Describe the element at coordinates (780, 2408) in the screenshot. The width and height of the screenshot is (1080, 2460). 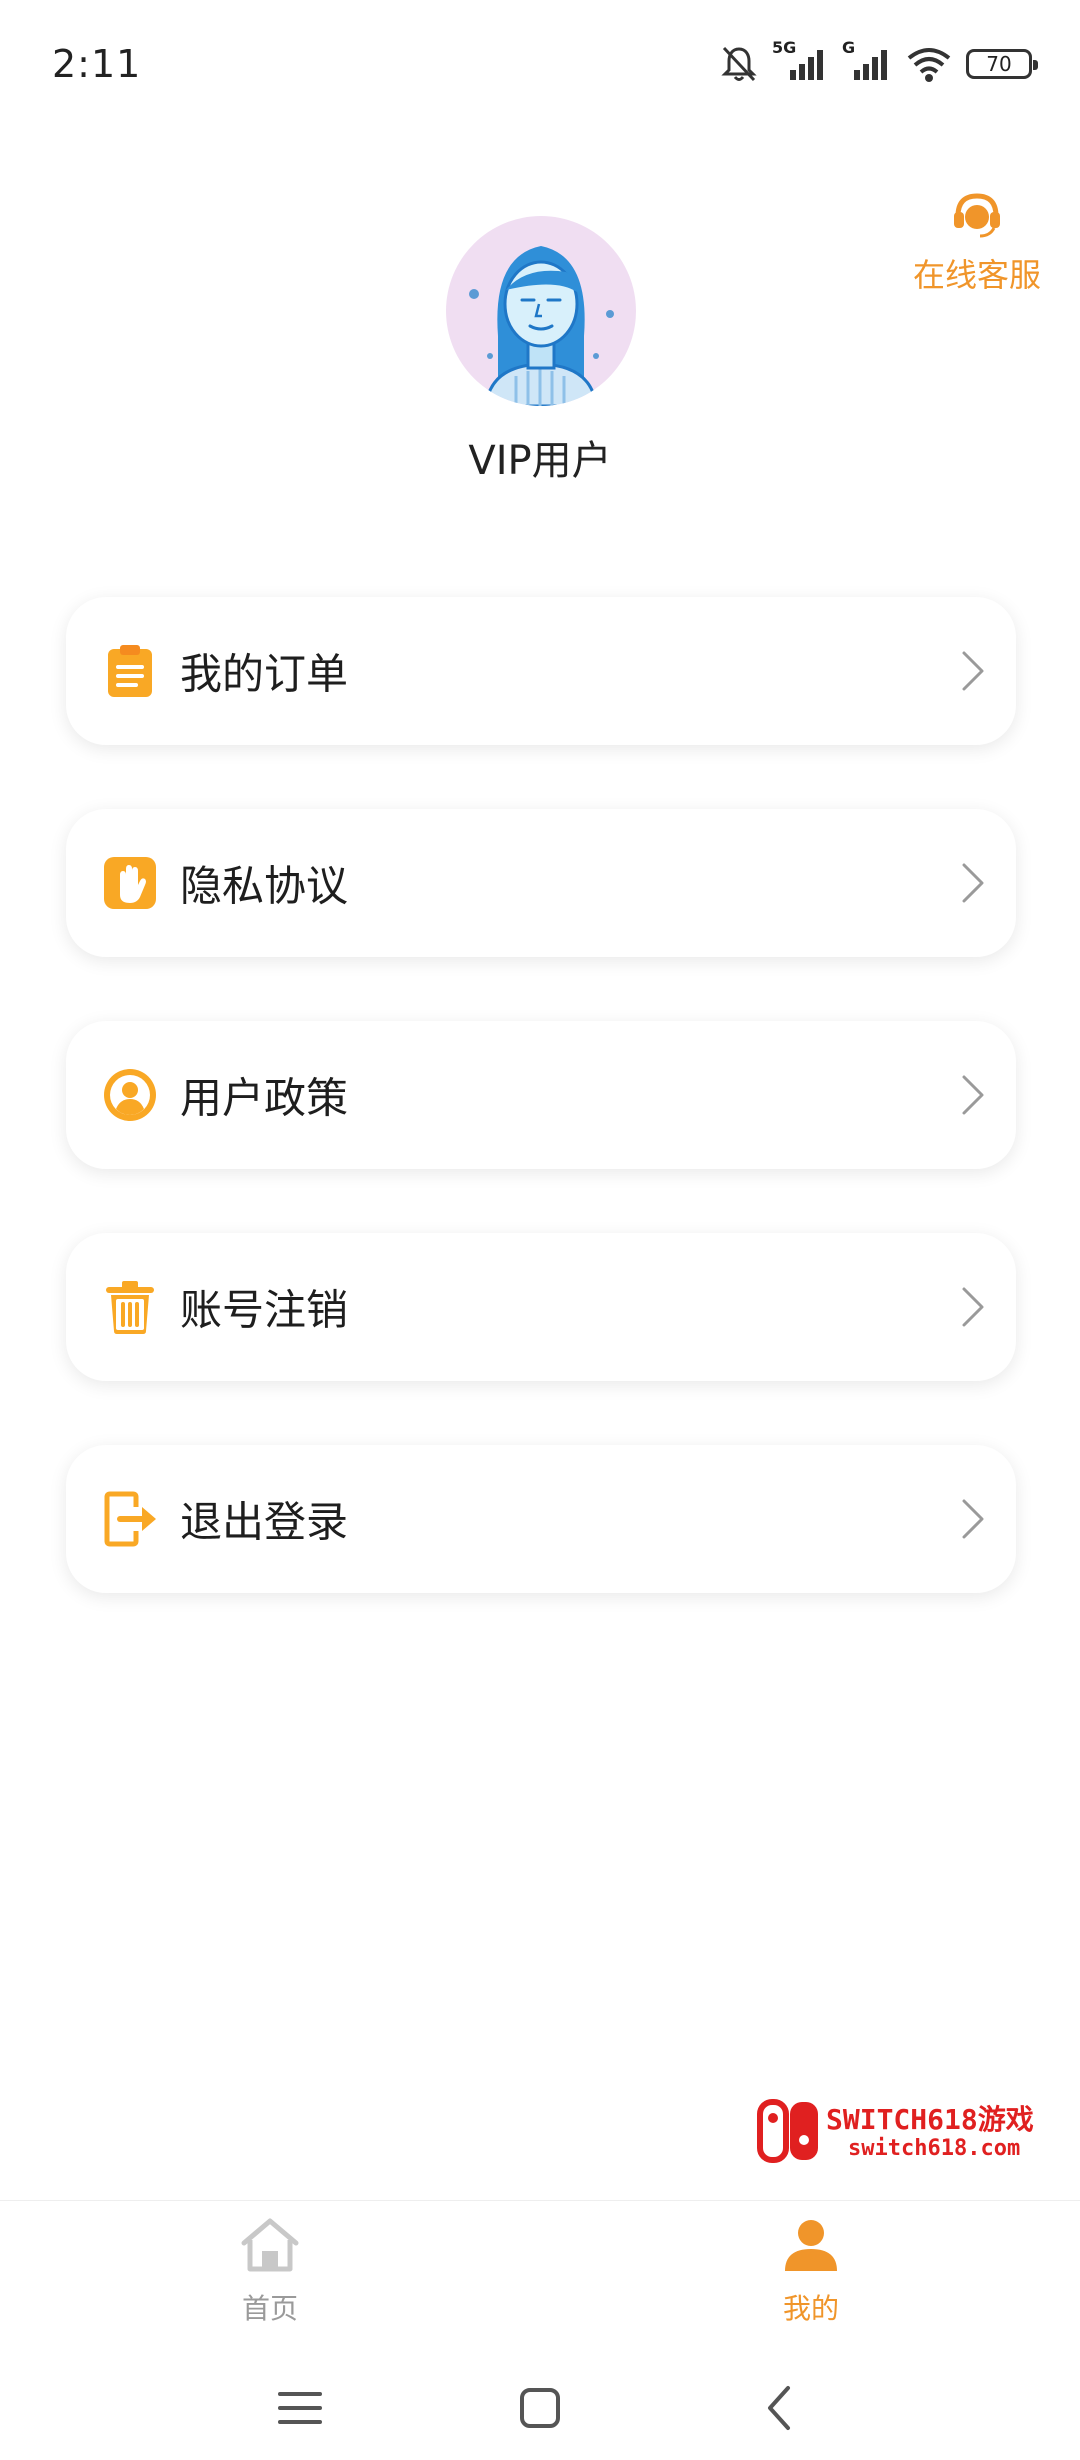
I see `back-icon` at that location.